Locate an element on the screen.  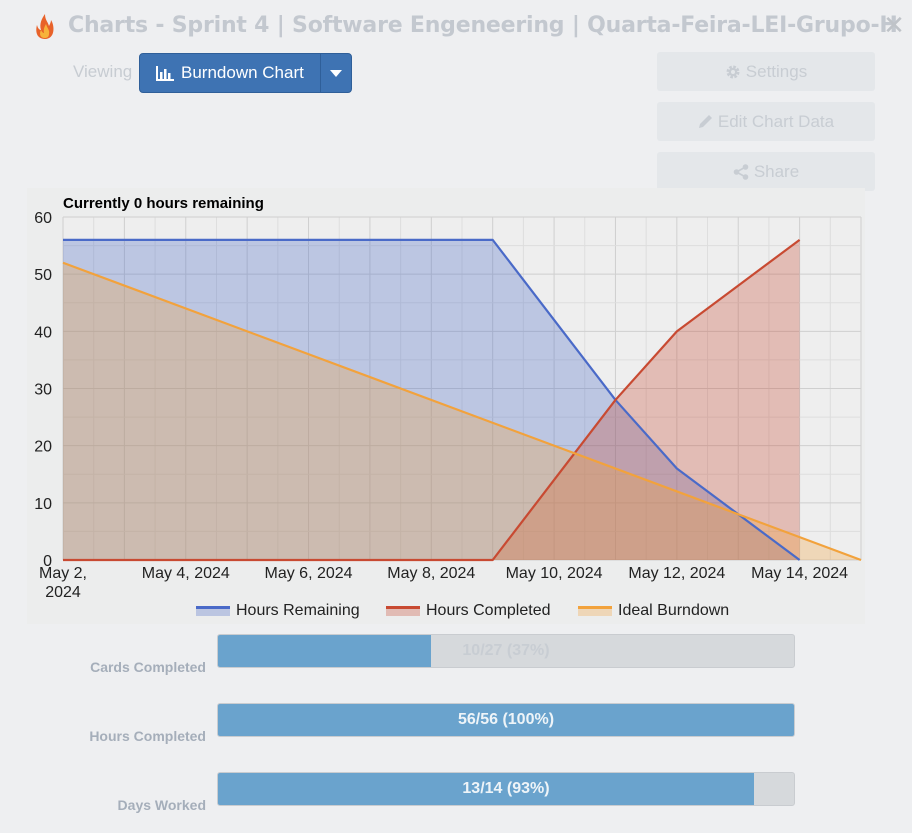
y-tick-label: 60 is located at coordinates (43, 218).